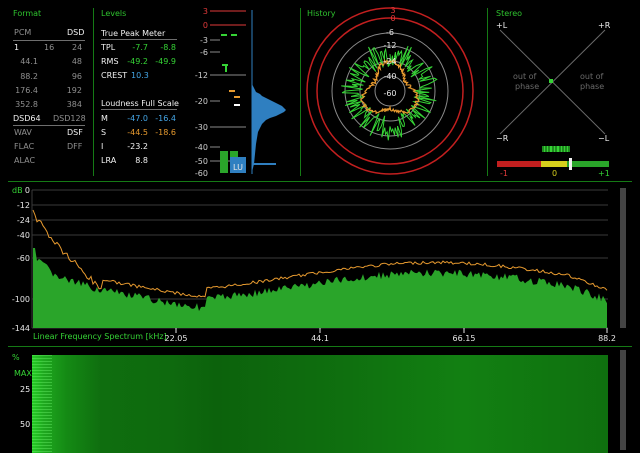 Image resolution: width=640 pixels, height=453 pixels. What do you see at coordinates (554, 173) in the screenshot?
I see `correlation-label-0: 0` at bounding box center [554, 173].